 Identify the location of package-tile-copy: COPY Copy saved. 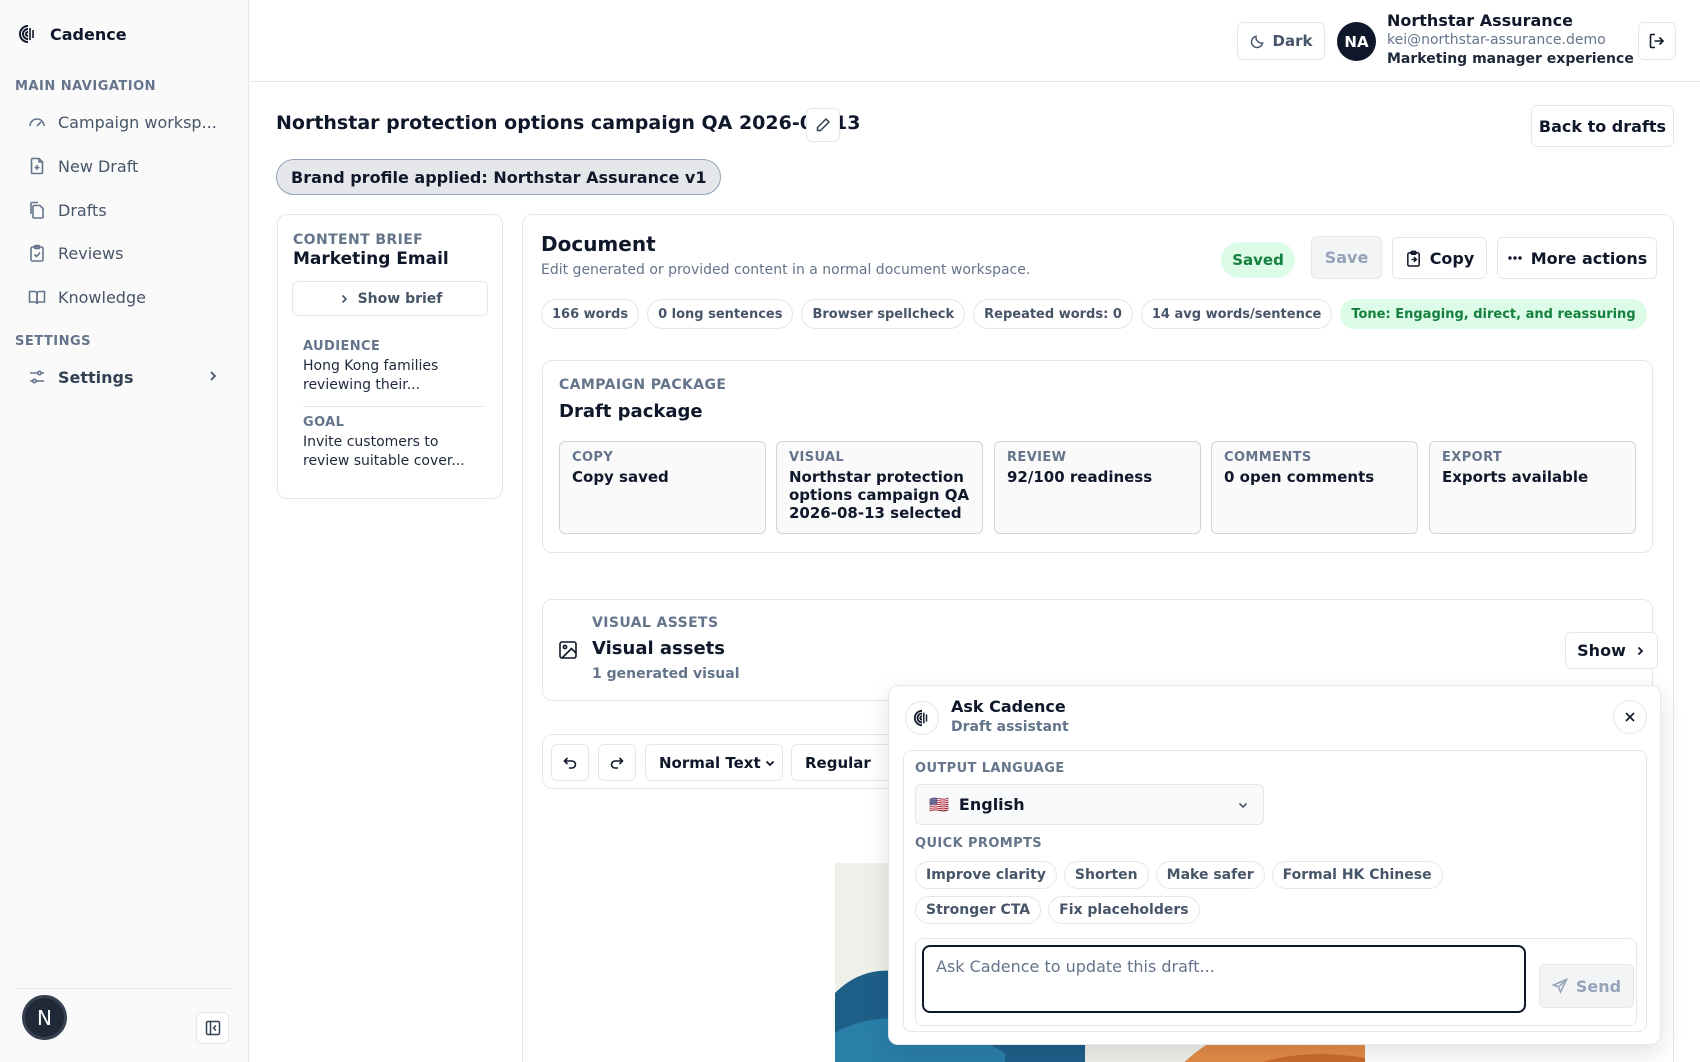
(662, 487).